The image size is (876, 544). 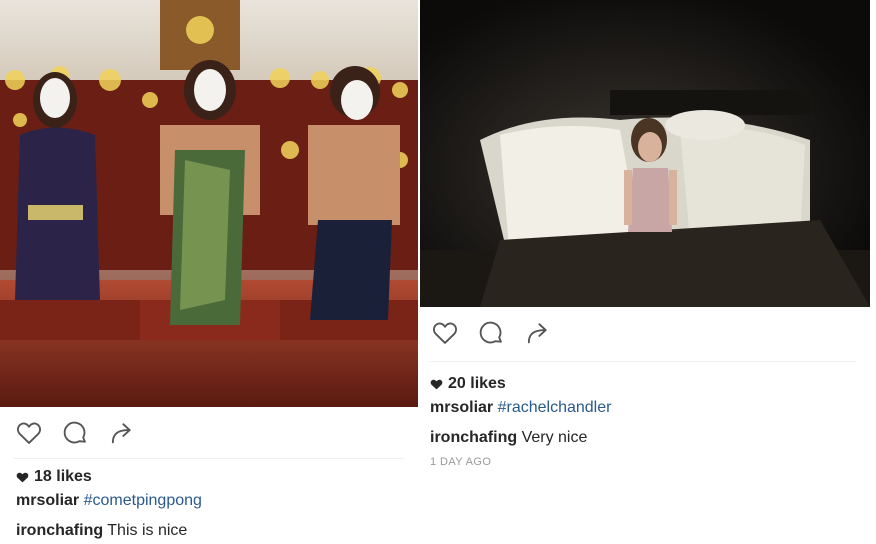 I want to click on caption-hashtag: #cometpingpong, so click(x=143, y=500).